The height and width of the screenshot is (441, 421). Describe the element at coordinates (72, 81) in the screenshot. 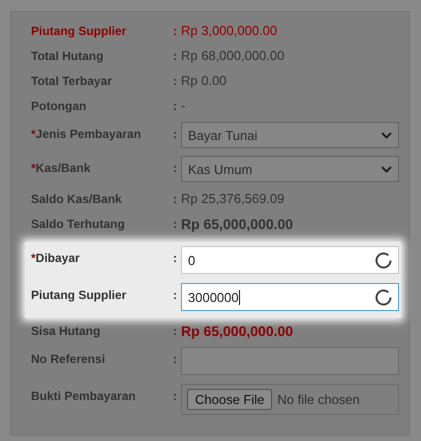

I see `field-label: Total Terbayar` at that location.